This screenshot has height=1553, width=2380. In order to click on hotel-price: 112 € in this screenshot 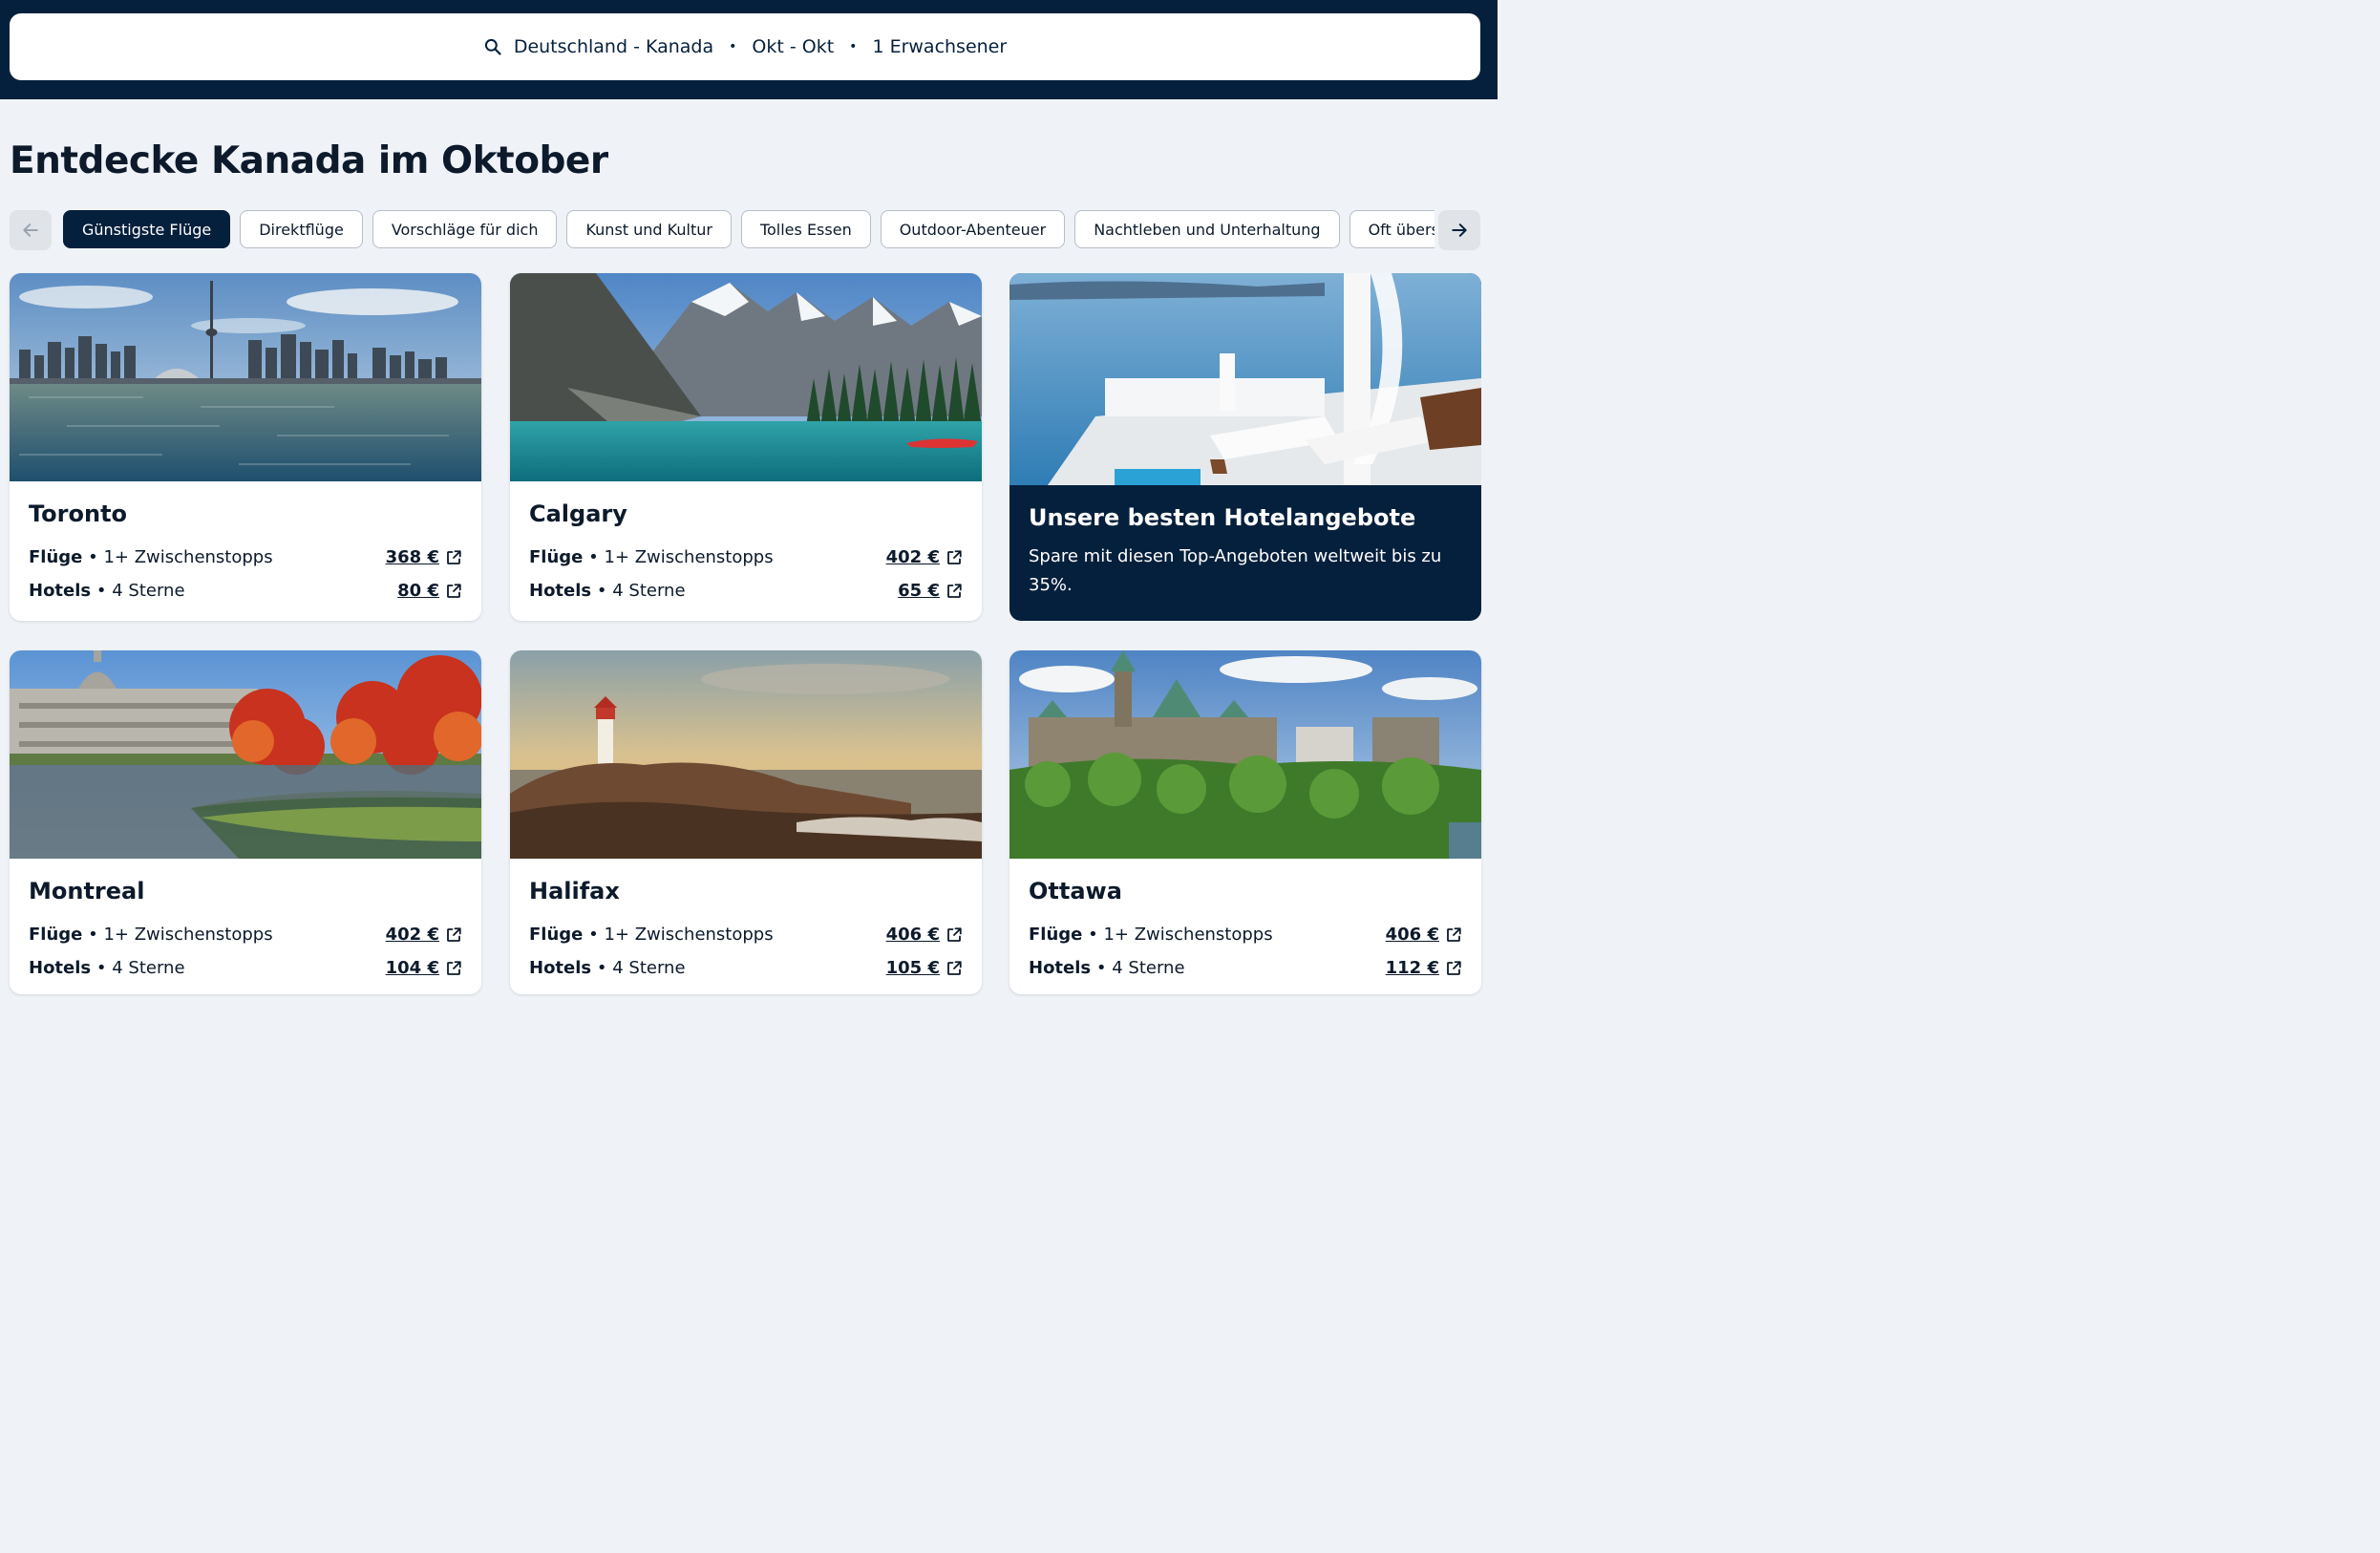, I will do `click(1412, 968)`.